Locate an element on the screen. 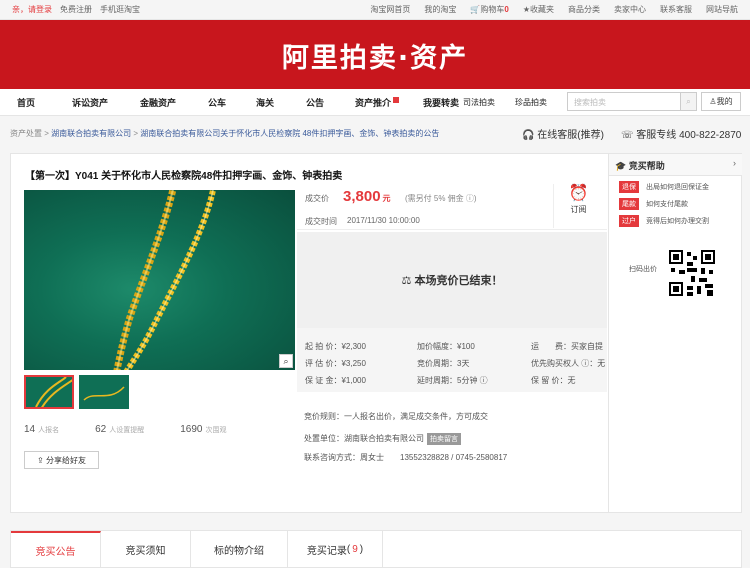 The height and width of the screenshot is (568, 750). gavel-icon: ⚖ is located at coordinates (406, 281).